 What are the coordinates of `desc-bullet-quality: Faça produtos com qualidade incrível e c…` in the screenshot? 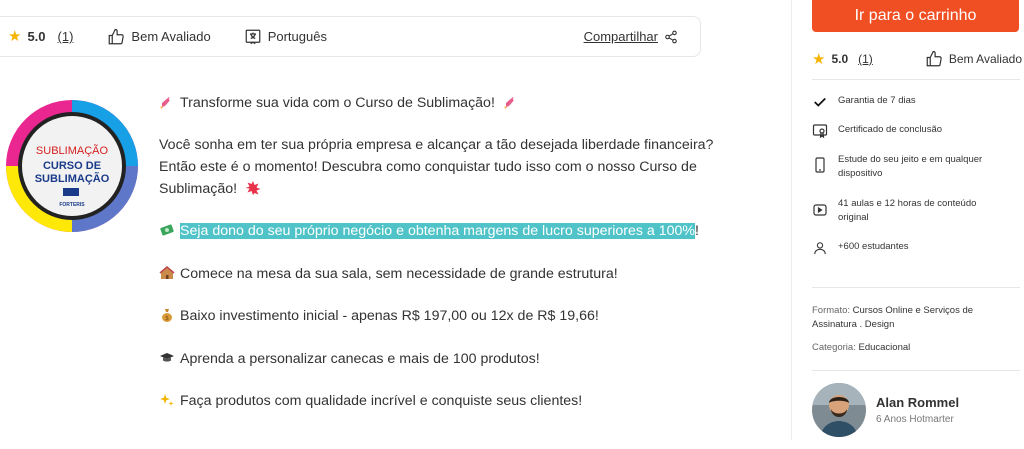 It's located at (370, 401).